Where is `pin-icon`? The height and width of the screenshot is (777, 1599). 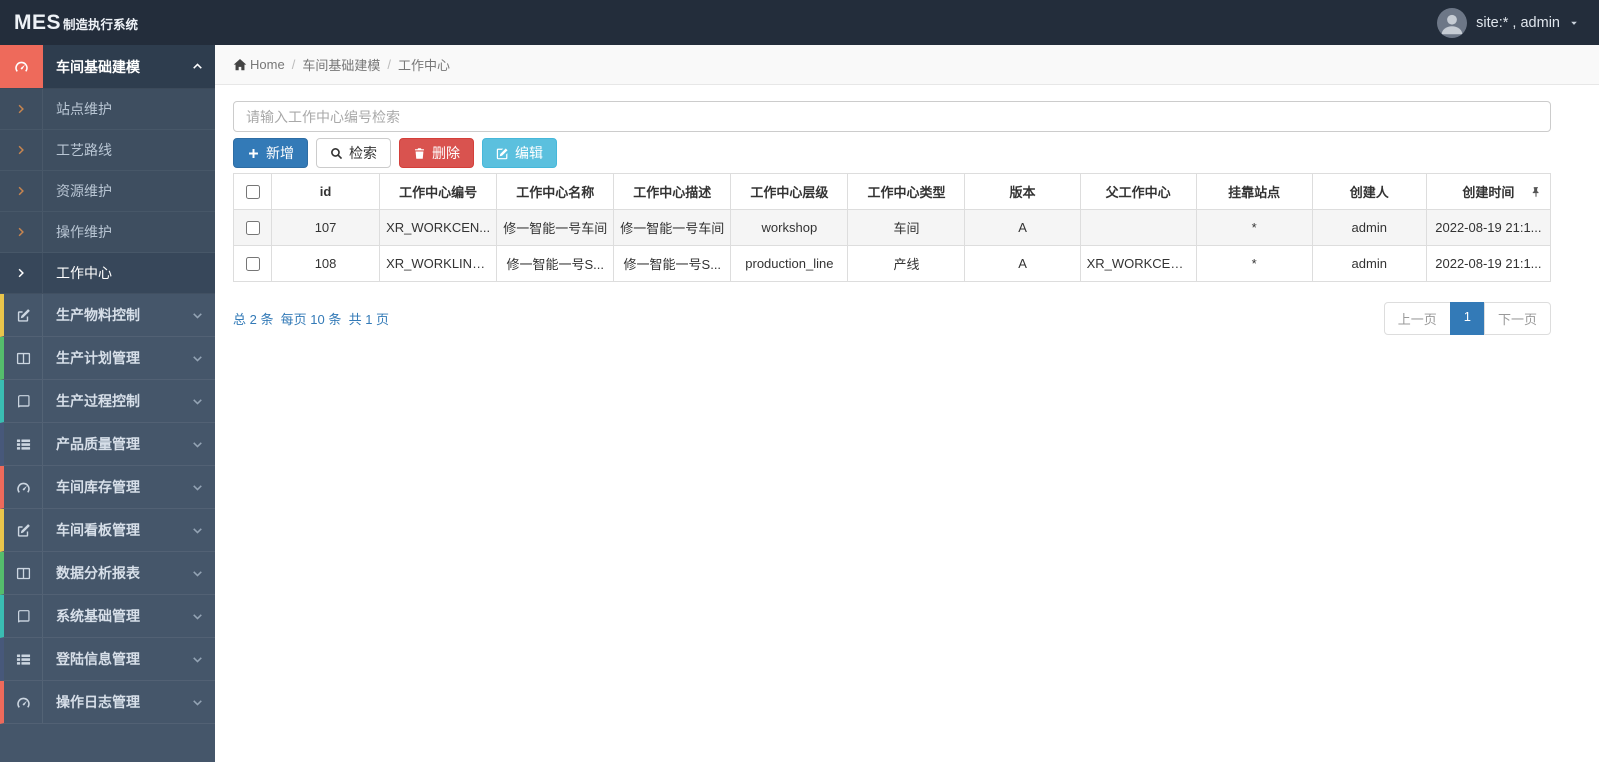 pin-icon is located at coordinates (1536, 192).